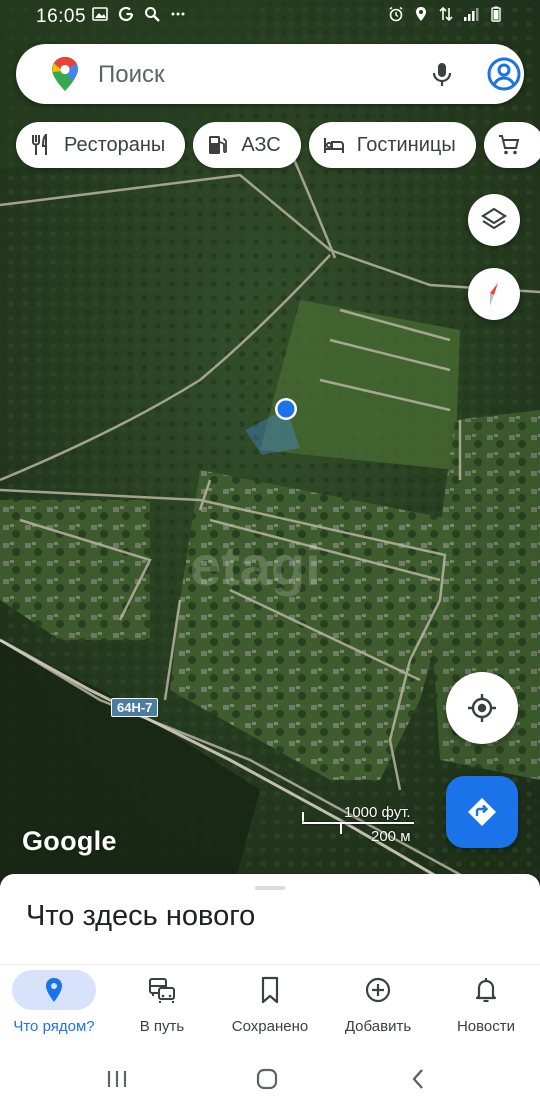  I want to click on explore-pin-icon, so click(54, 990).